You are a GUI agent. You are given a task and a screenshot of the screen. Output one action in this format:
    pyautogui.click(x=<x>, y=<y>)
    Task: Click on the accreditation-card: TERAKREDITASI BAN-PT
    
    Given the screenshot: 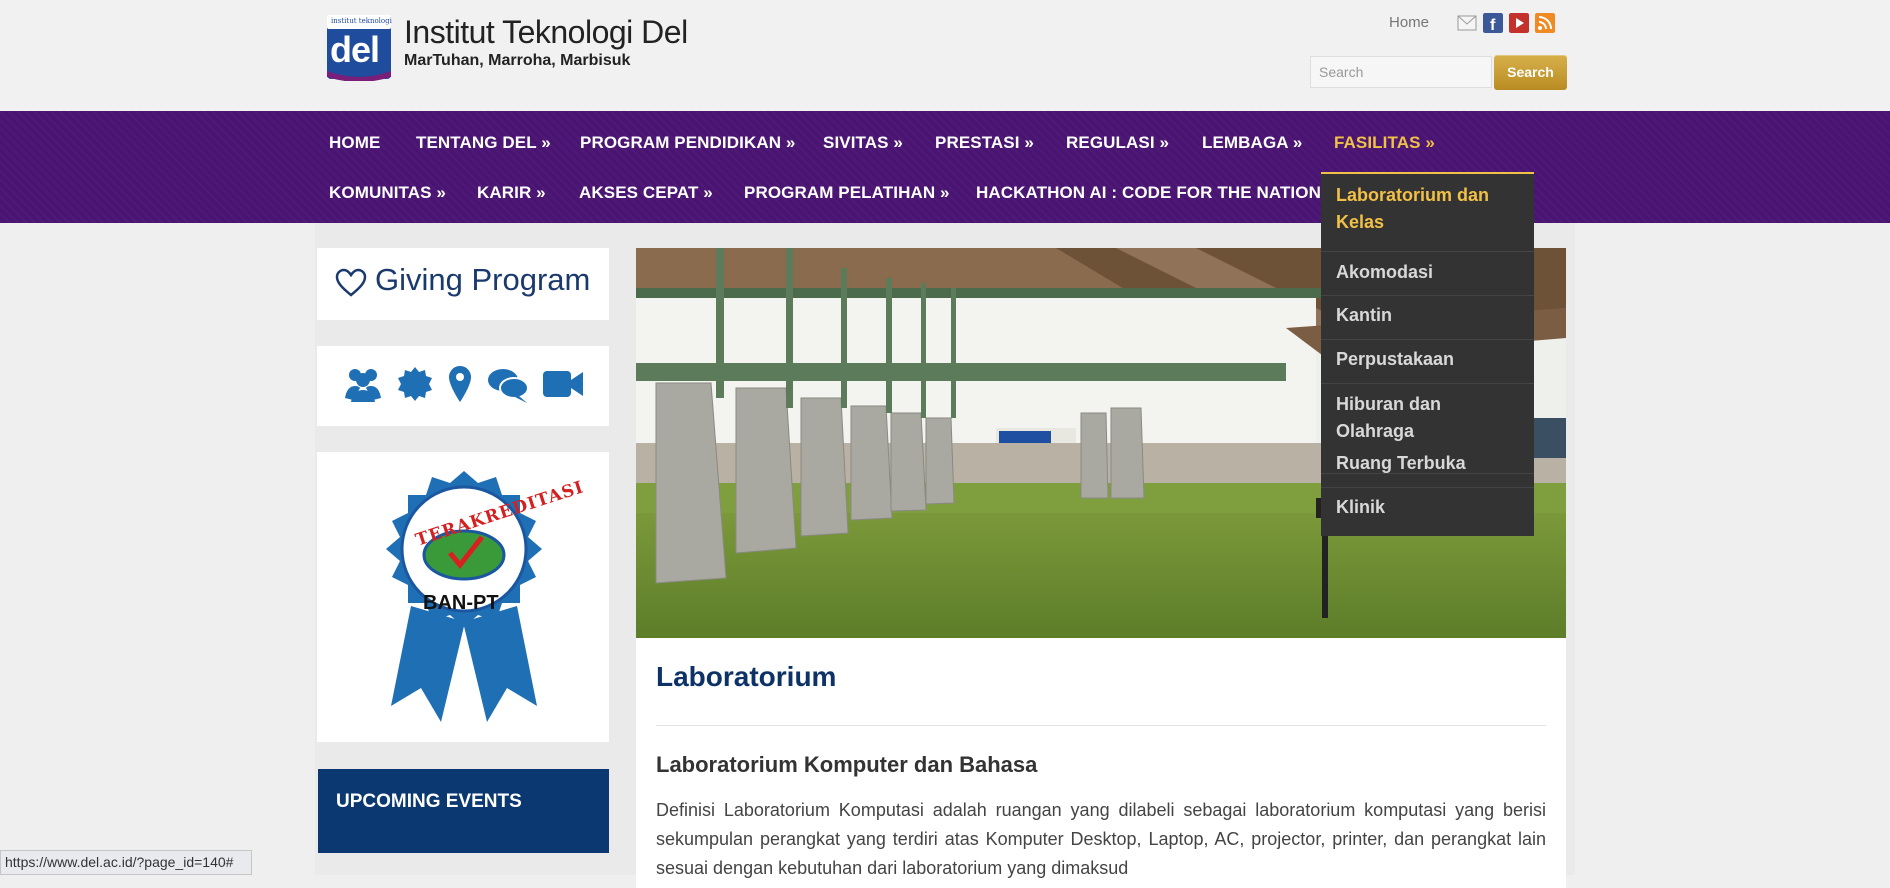 What is the action you would take?
    pyautogui.click(x=463, y=597)
    